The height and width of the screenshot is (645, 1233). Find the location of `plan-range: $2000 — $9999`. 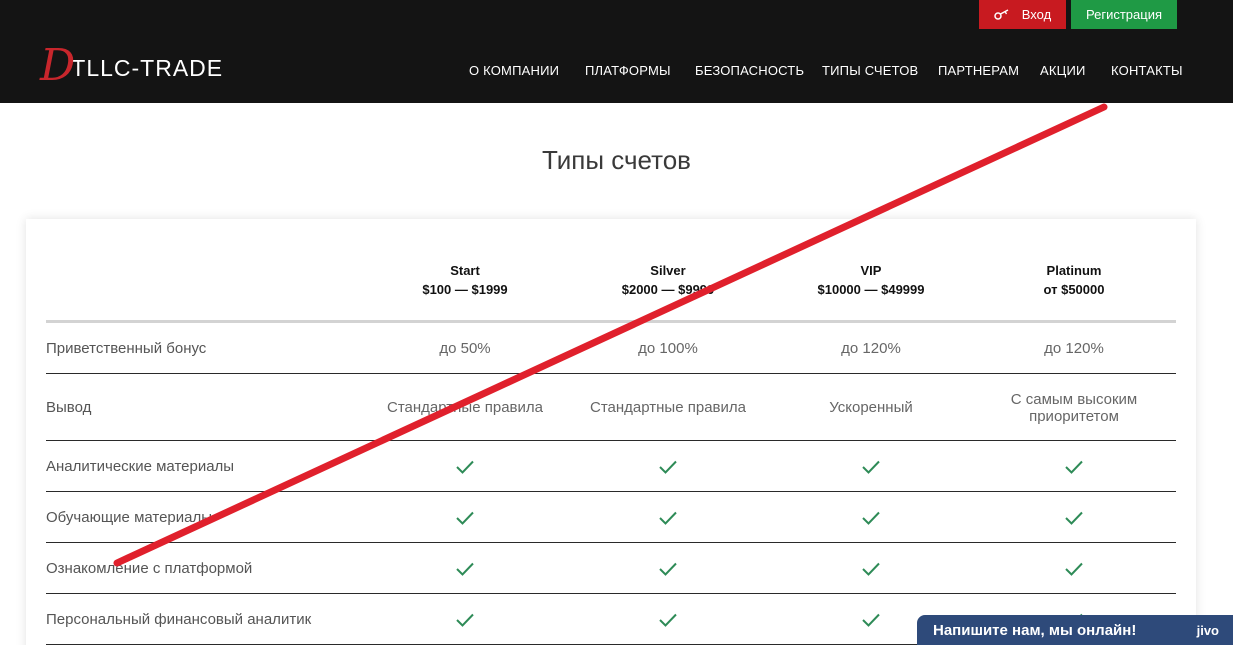

plan-range: $2000 — $9999 is located at coordinates (668, 289).